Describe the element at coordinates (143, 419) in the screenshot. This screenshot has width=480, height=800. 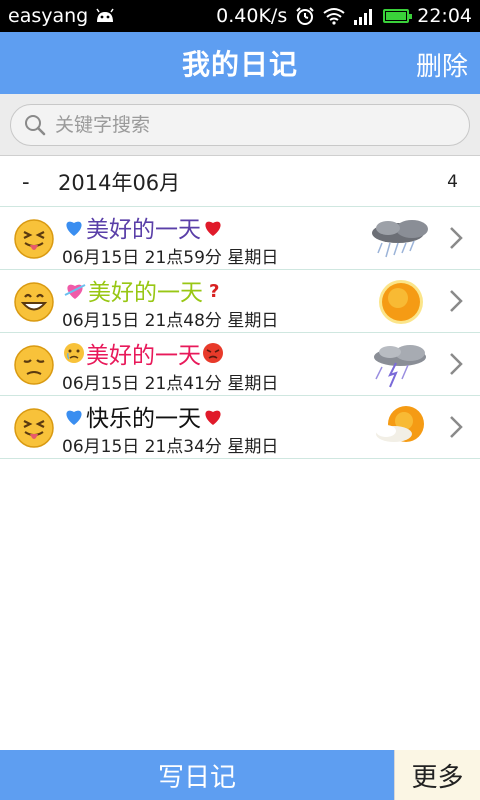
I see `entry-title: 快乐的一天` at that location.